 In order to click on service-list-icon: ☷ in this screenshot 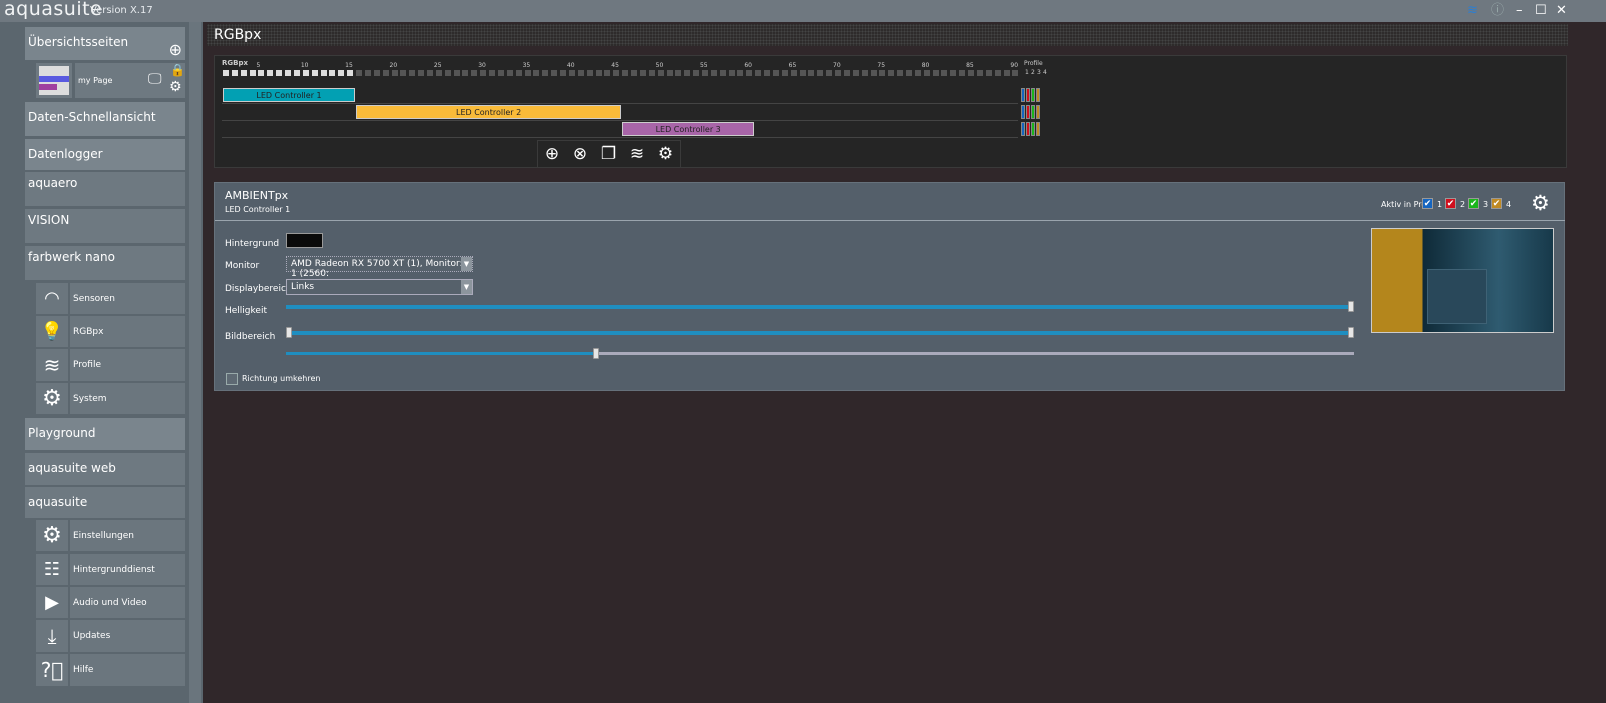, I will do `click(52, 569)`.